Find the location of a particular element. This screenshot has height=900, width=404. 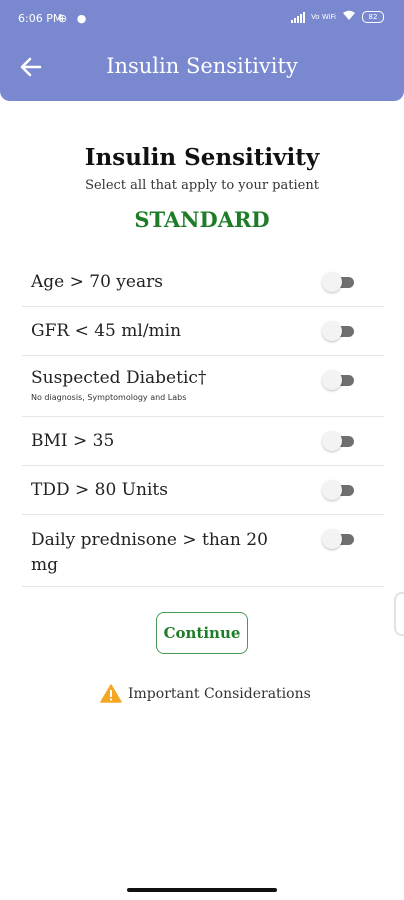

criteria-label: TDD > 80 Units is located at coordinates (99, 490).